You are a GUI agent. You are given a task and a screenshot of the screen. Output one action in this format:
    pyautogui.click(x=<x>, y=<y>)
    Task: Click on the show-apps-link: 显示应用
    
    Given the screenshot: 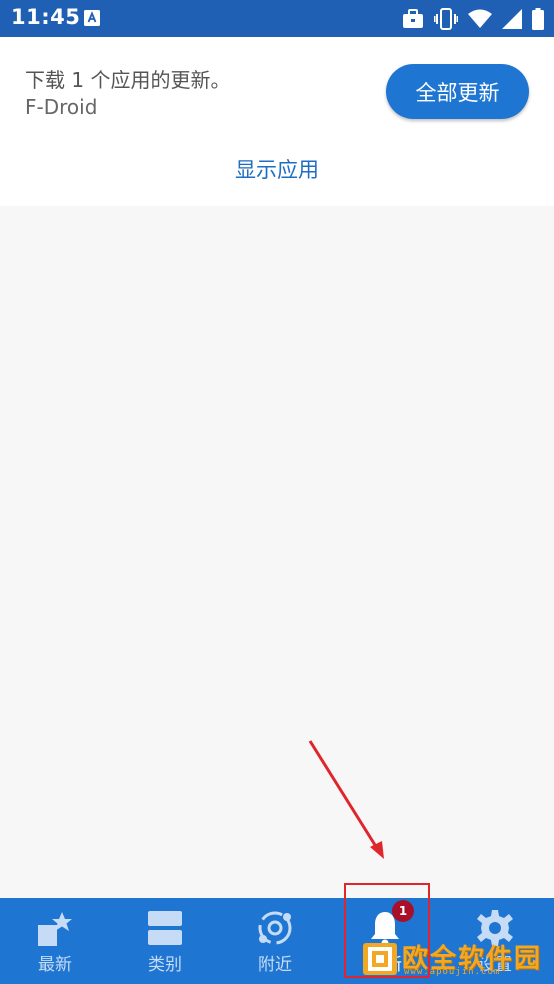 What is the action you would take?
    pyautogui.click(x=277, y=169)
    